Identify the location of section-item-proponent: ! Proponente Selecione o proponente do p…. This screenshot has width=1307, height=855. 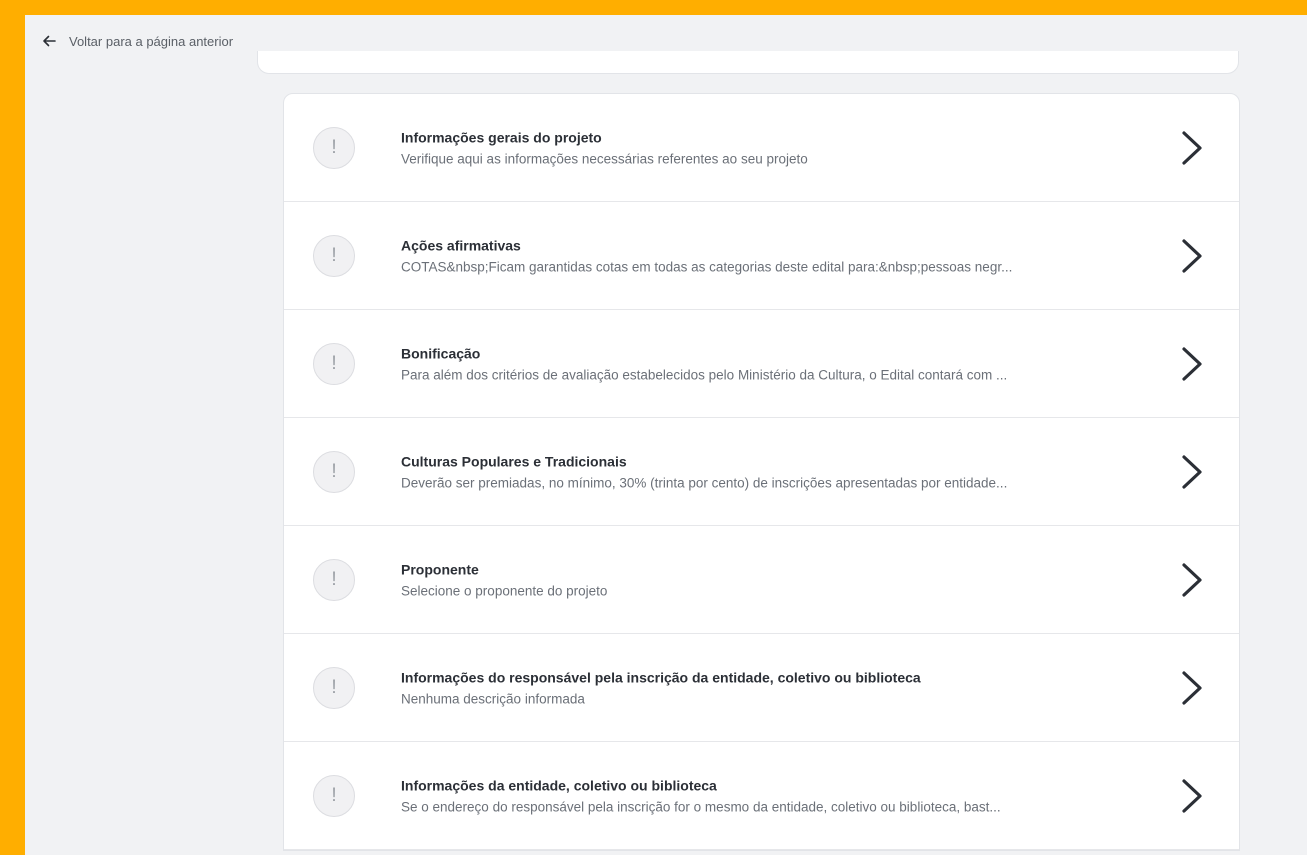
(761, 580).